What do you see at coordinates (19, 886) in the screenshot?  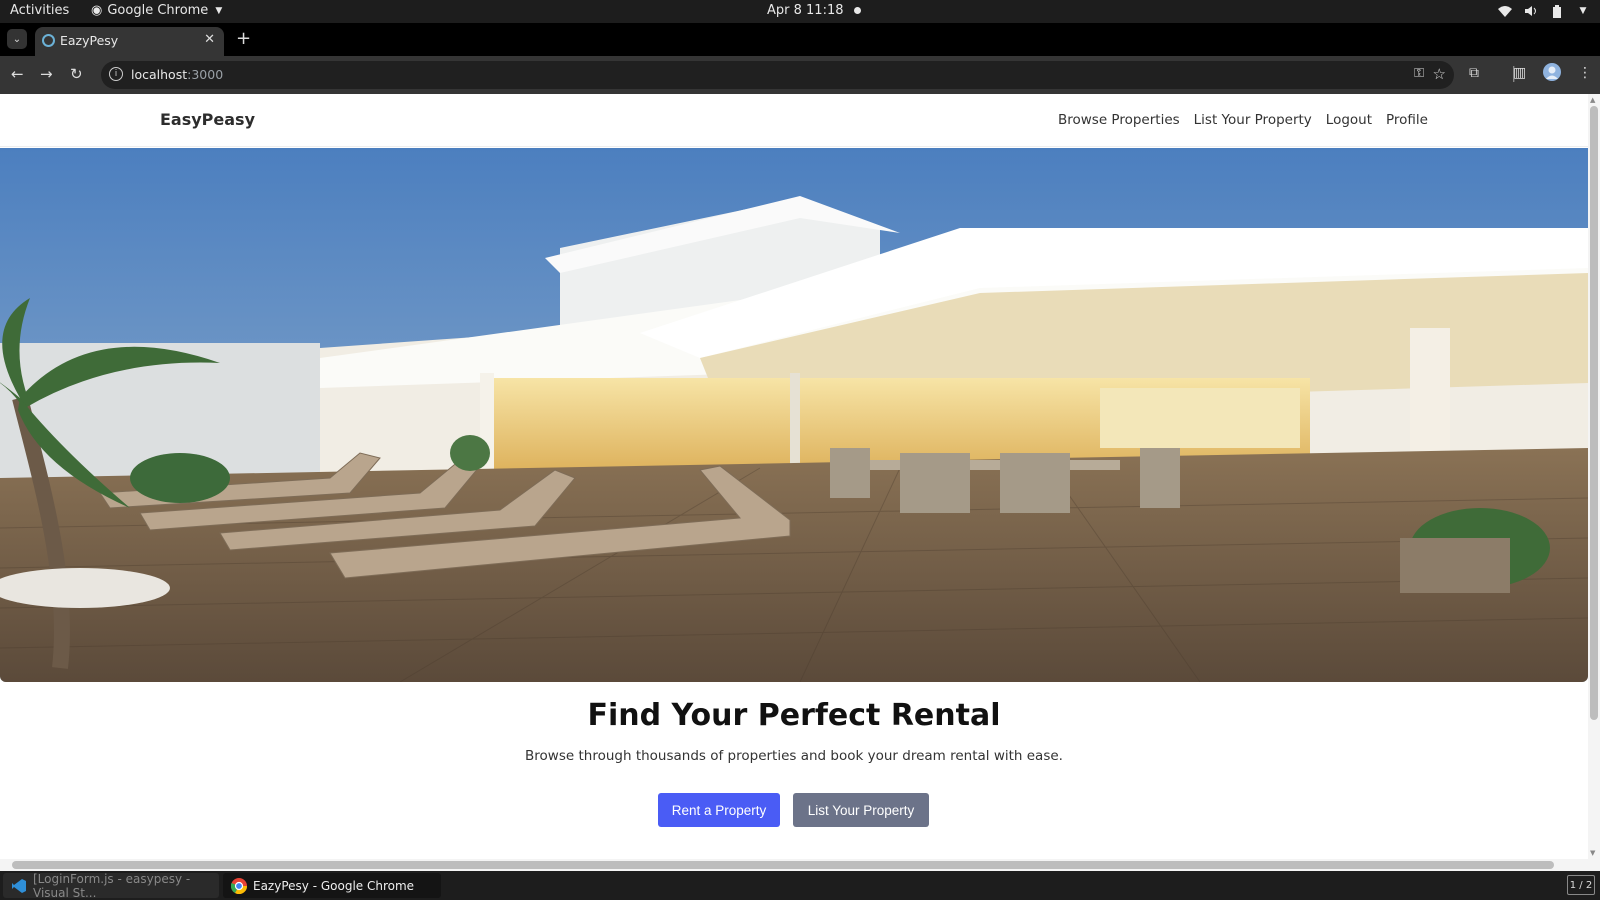 I see `vscode-icon` at bounding box center [19, 886].